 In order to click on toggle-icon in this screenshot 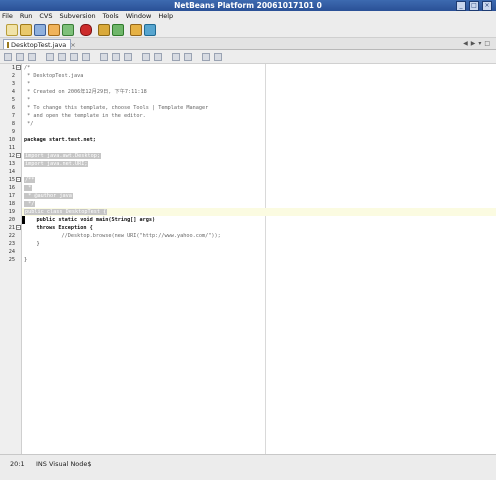, I will do `click(8, 57)`.